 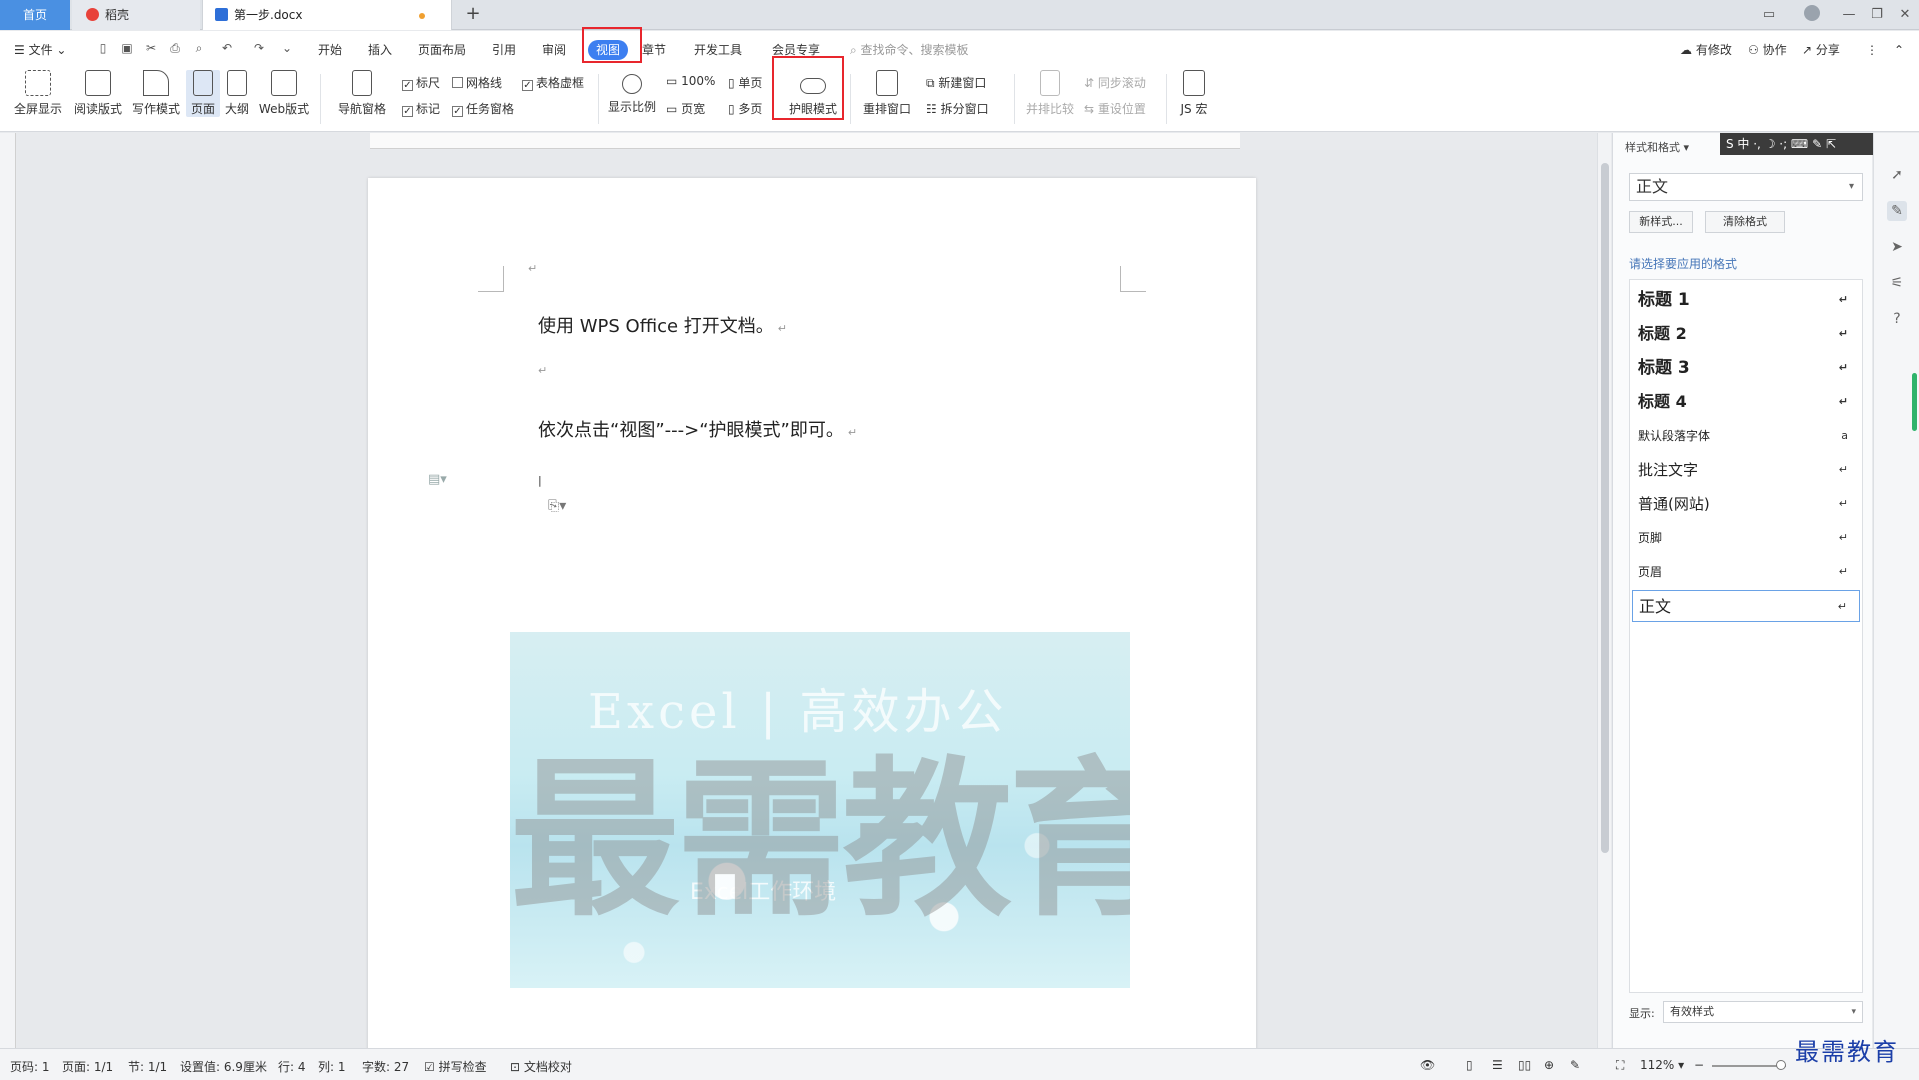 I want to click on task-pane-checkbox: ✓ 任务窗格, so click(x=483, y=108).